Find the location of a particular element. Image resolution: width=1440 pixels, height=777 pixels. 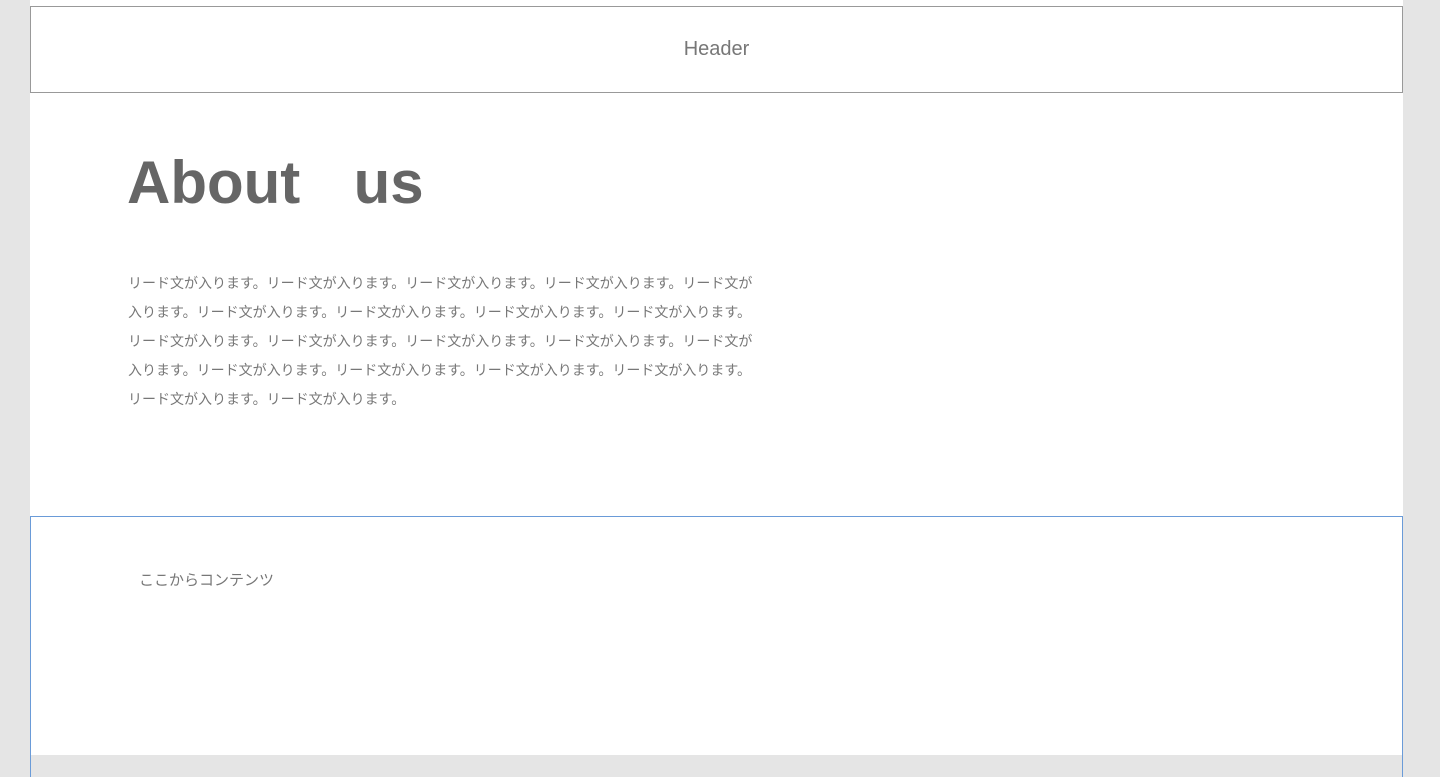

page-title: About us is located at coordinates (275, 182).